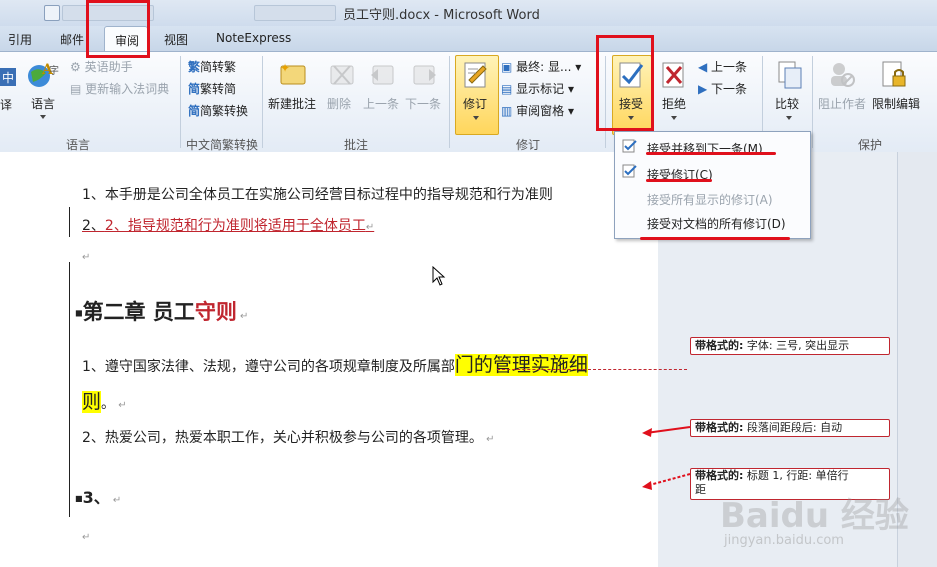  I want to click on show-markup-button: ▤ 显示标记 ▾, so click(537, 88).